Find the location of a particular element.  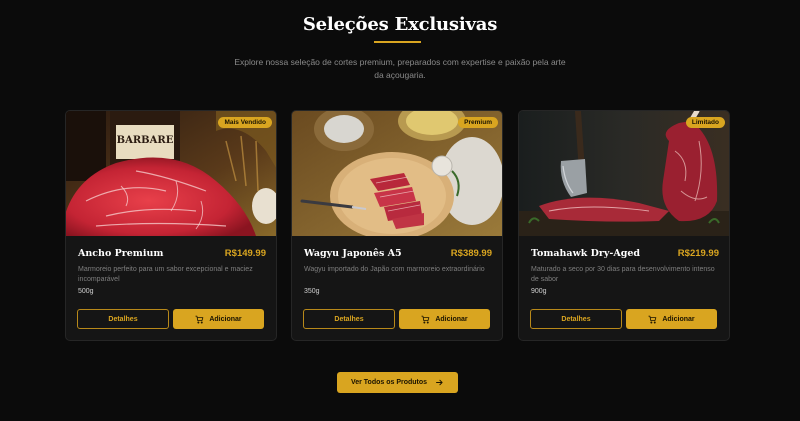

title-underline is located at coordinates (397, 42).